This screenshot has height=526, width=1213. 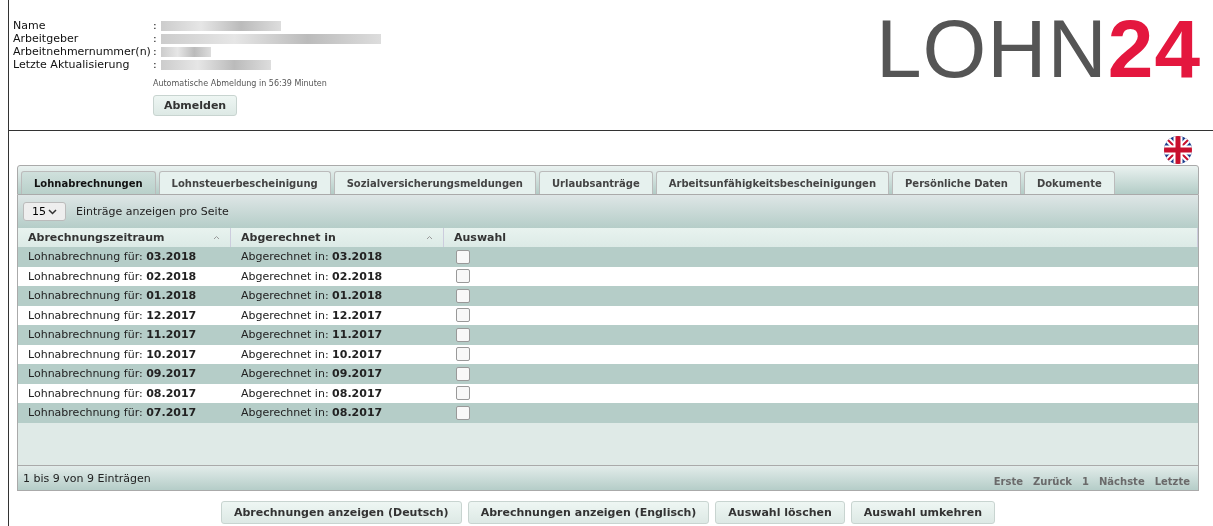 I want to click on table-cell: Lohnabrechnung für: 08.2017, so click(x=124, y=393).